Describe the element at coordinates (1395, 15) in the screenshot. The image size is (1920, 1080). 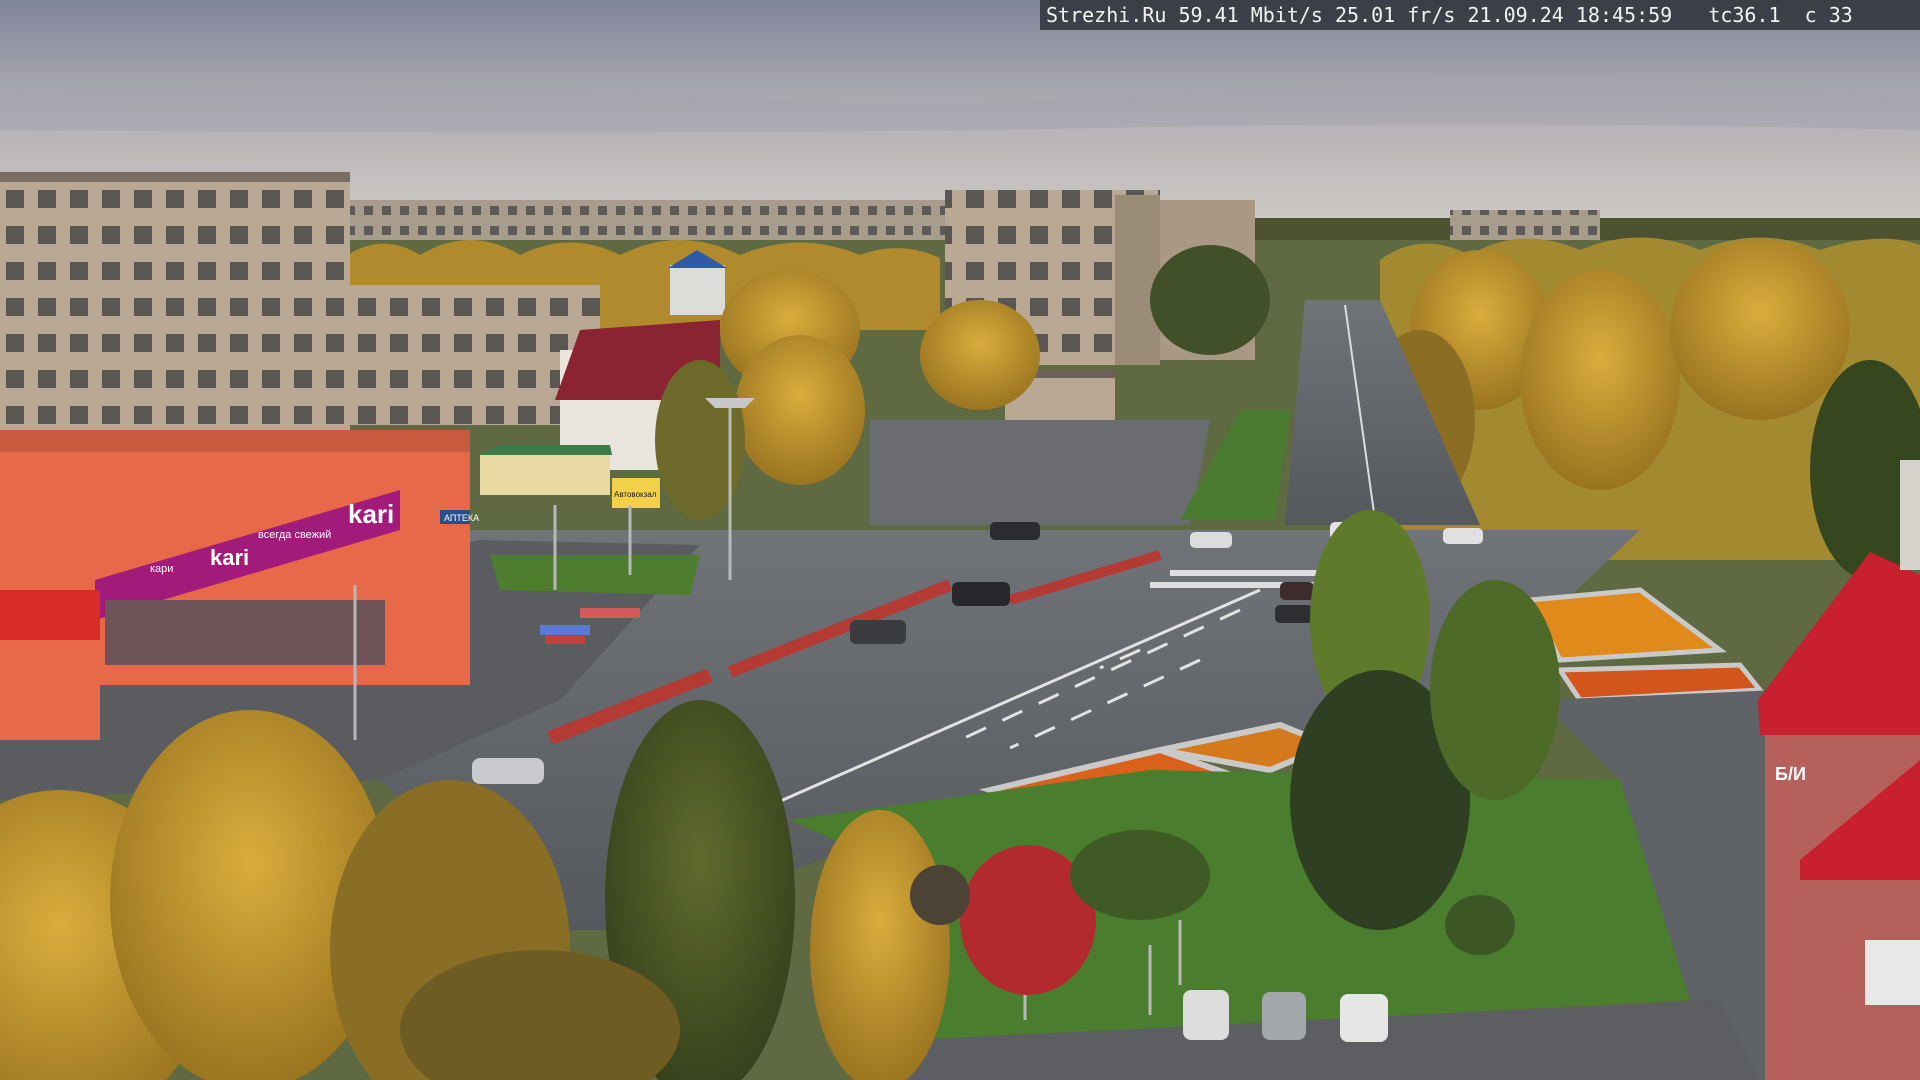
I see `osd-framerate: 25.01 fr/s` at that location.